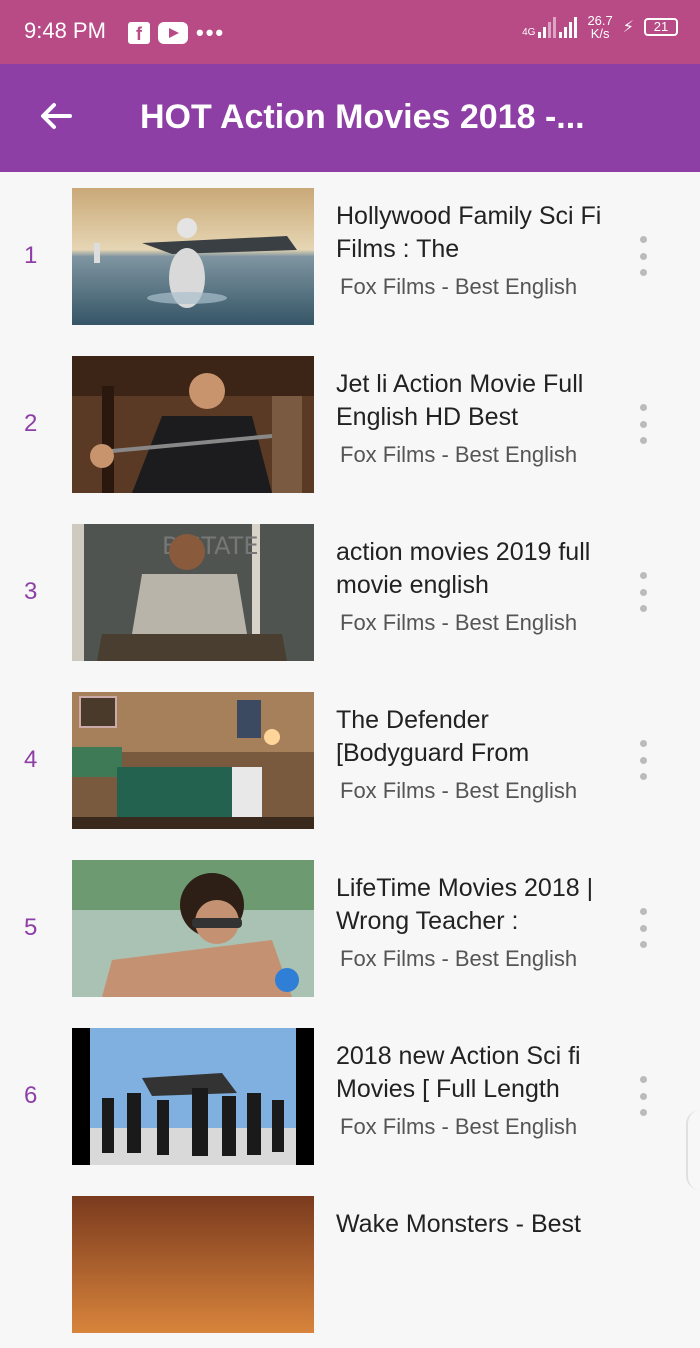 The image size is (700, 1348). I want to click on item-index: 6, so click(31, 1095).